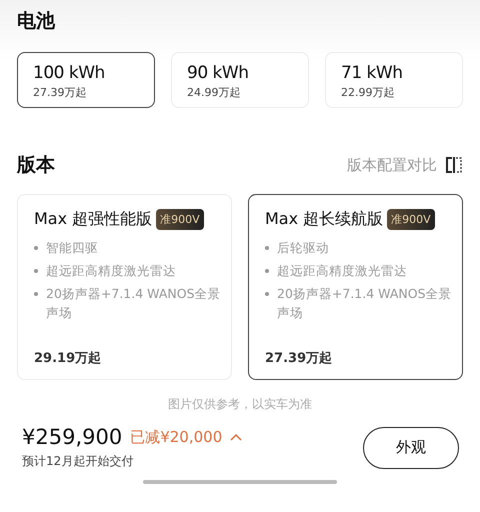 This screenshot has width=480, height=512. What do you see at coordinates (214, 92) in the screenshot?
I see `battery-price: 24.99万起` at bounding box center [214, 92].